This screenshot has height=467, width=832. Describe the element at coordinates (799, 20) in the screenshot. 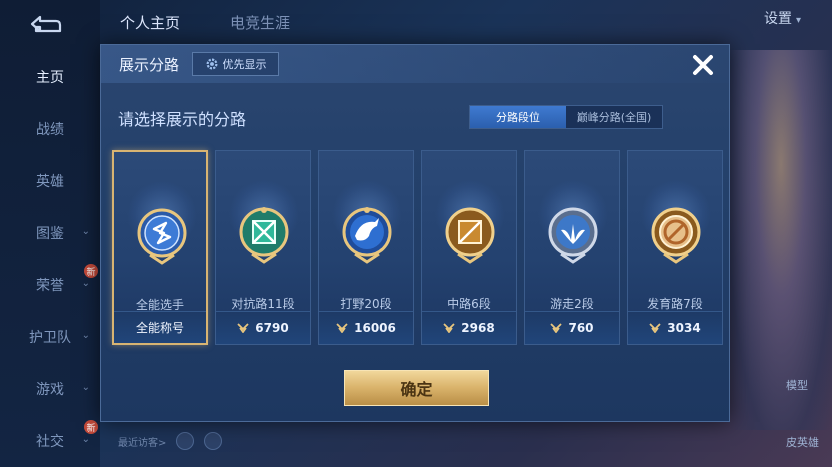

I see `chevron-down-icon: ▾` at that location.